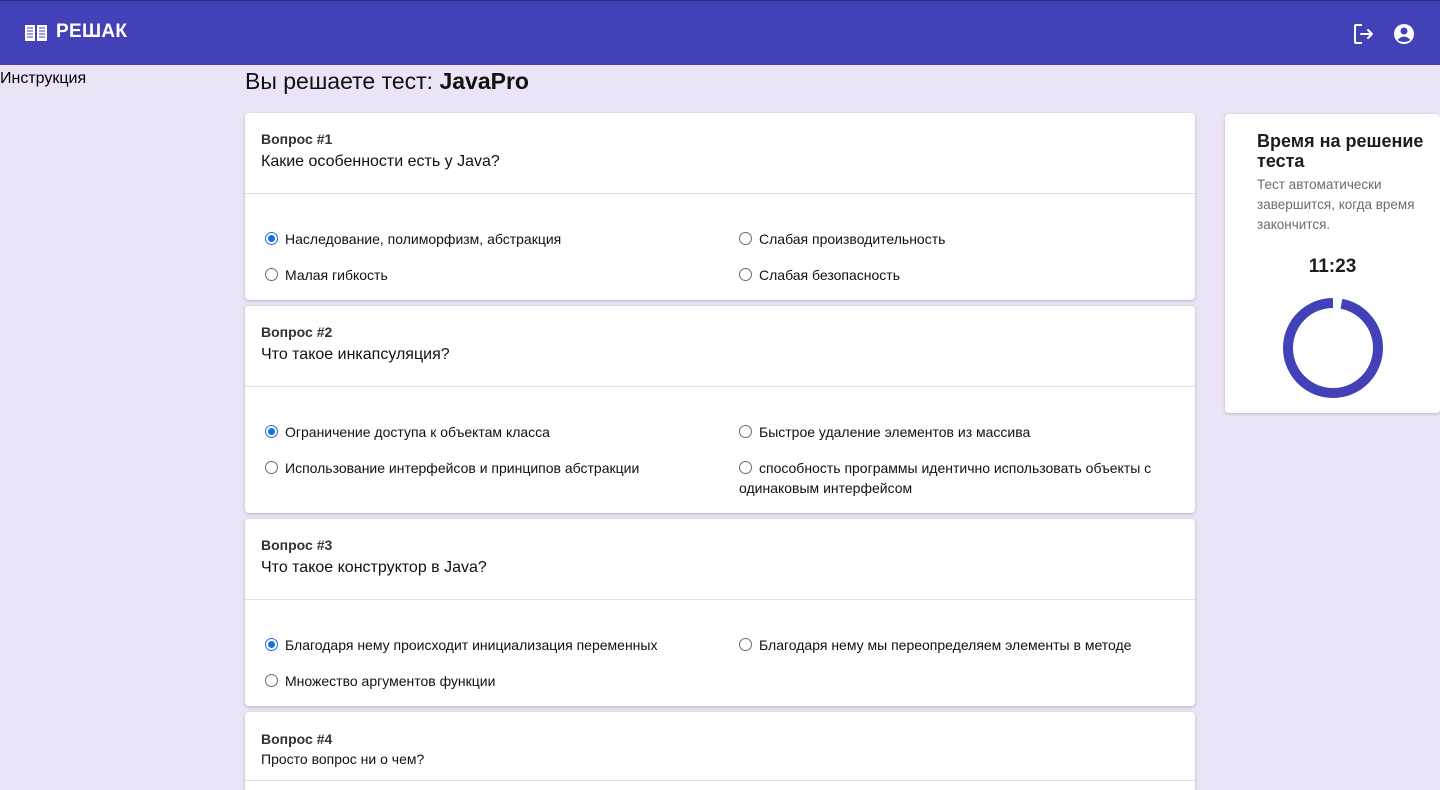 The width and height of the screenshot is (1440, 790). Describe the element at coordinates (43, 79) in the screenshot. I see `instruction-link: Инструкция` at that location.